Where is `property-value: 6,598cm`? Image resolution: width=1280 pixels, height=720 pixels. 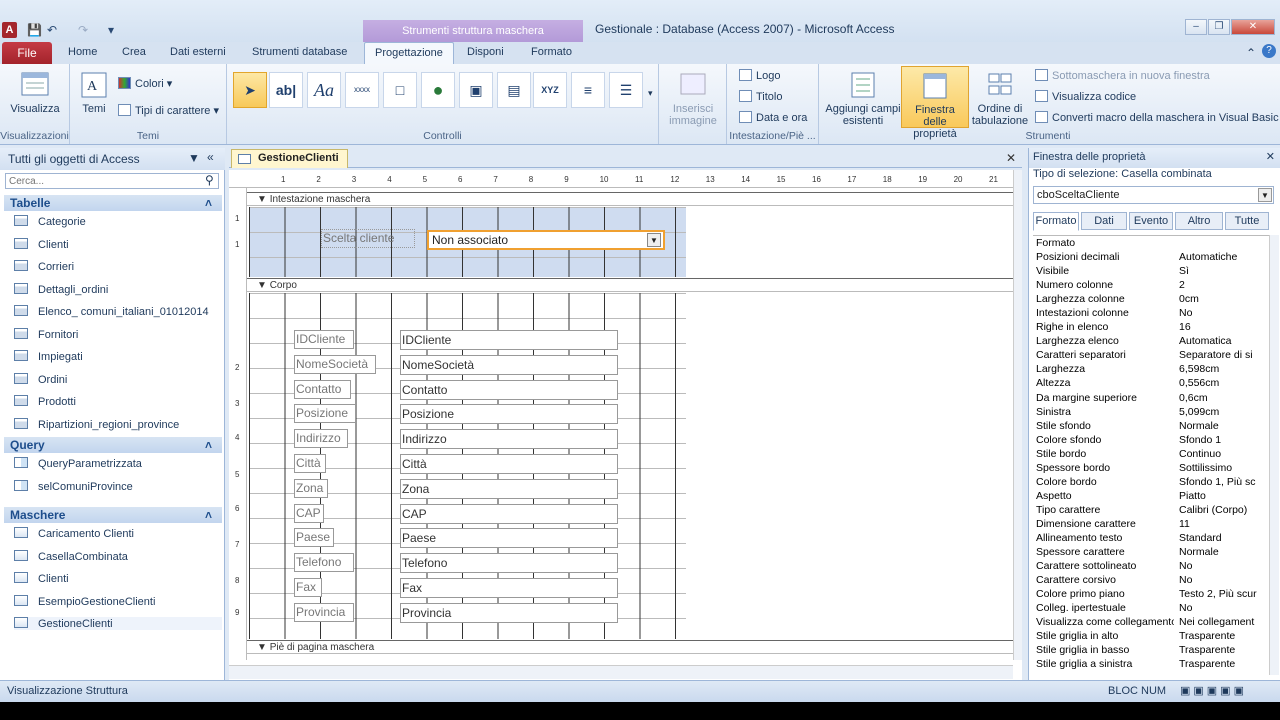
property-value: 6,598cm is located at coordinates (1224, 369).